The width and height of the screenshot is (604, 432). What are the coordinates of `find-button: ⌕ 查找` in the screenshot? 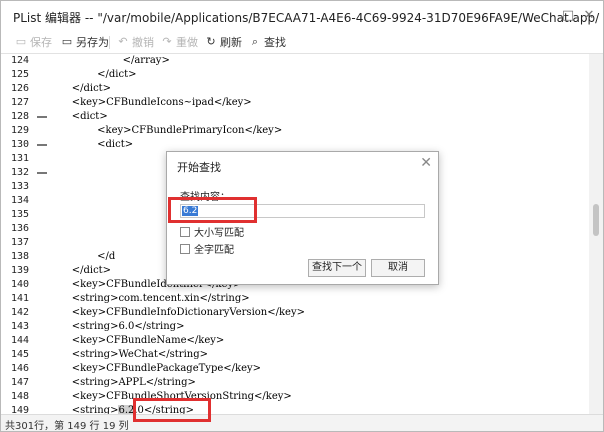 It's located at (267, 42).